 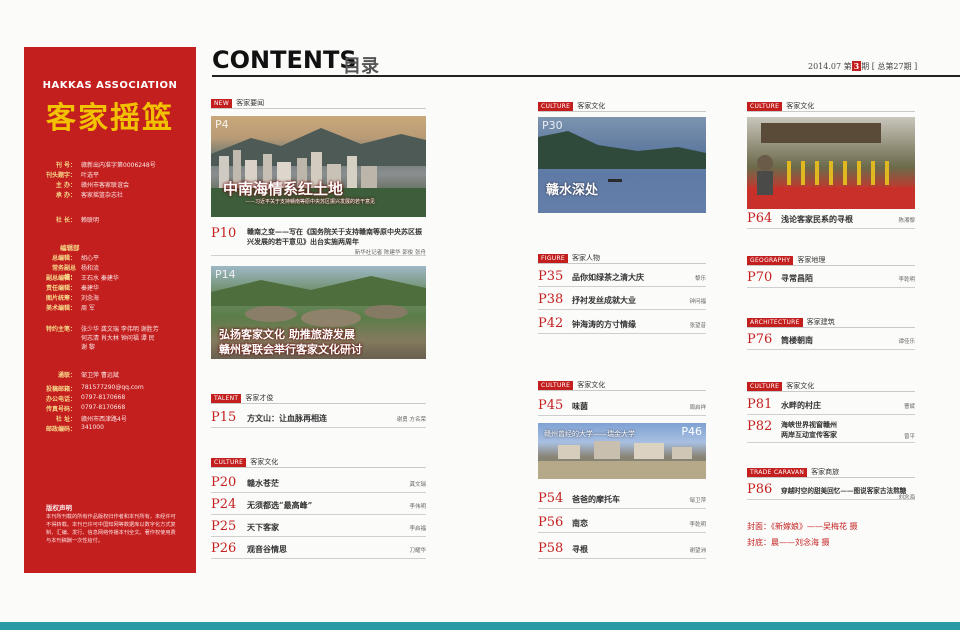 What do you see at coordinates (263, 527) in the screenshot?
I see `article-title: 天下客家` at bounding box center [263, 527].